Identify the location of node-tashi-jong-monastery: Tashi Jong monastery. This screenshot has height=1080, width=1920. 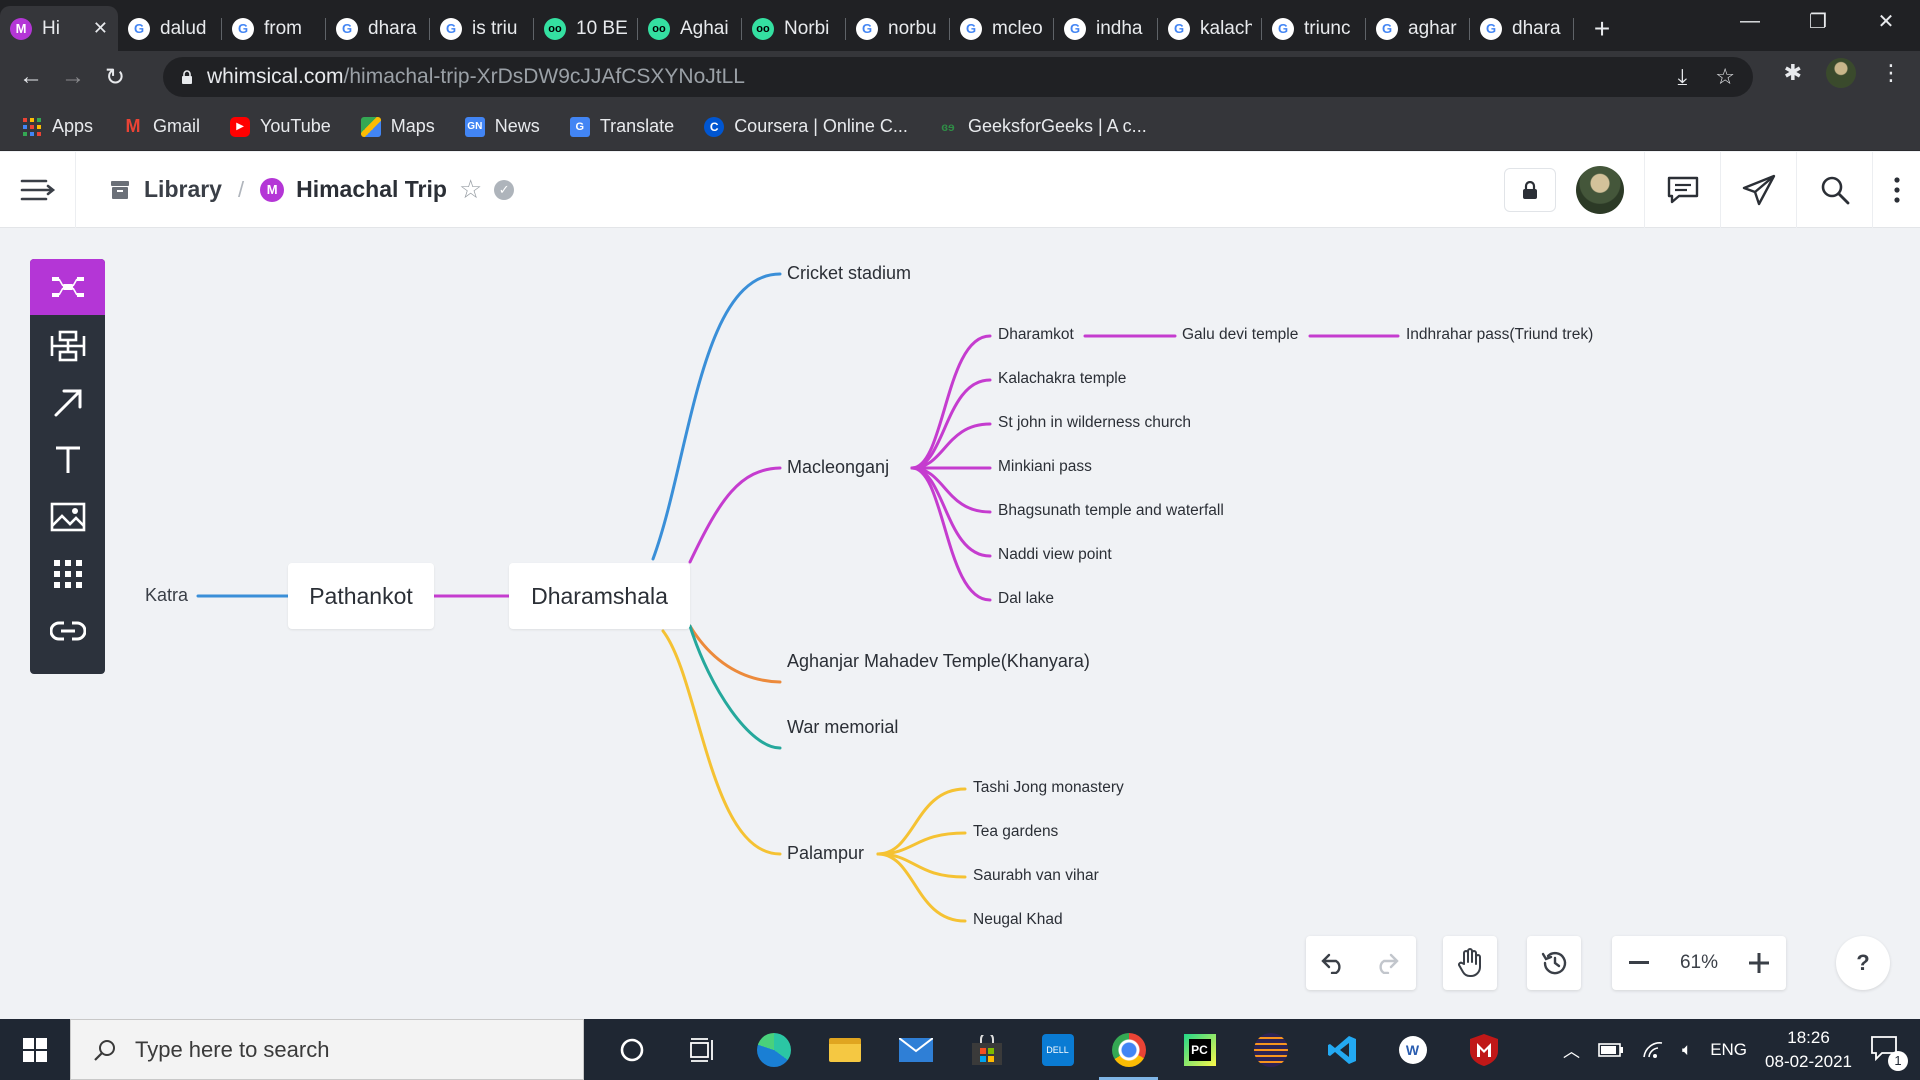
(1048, 788).